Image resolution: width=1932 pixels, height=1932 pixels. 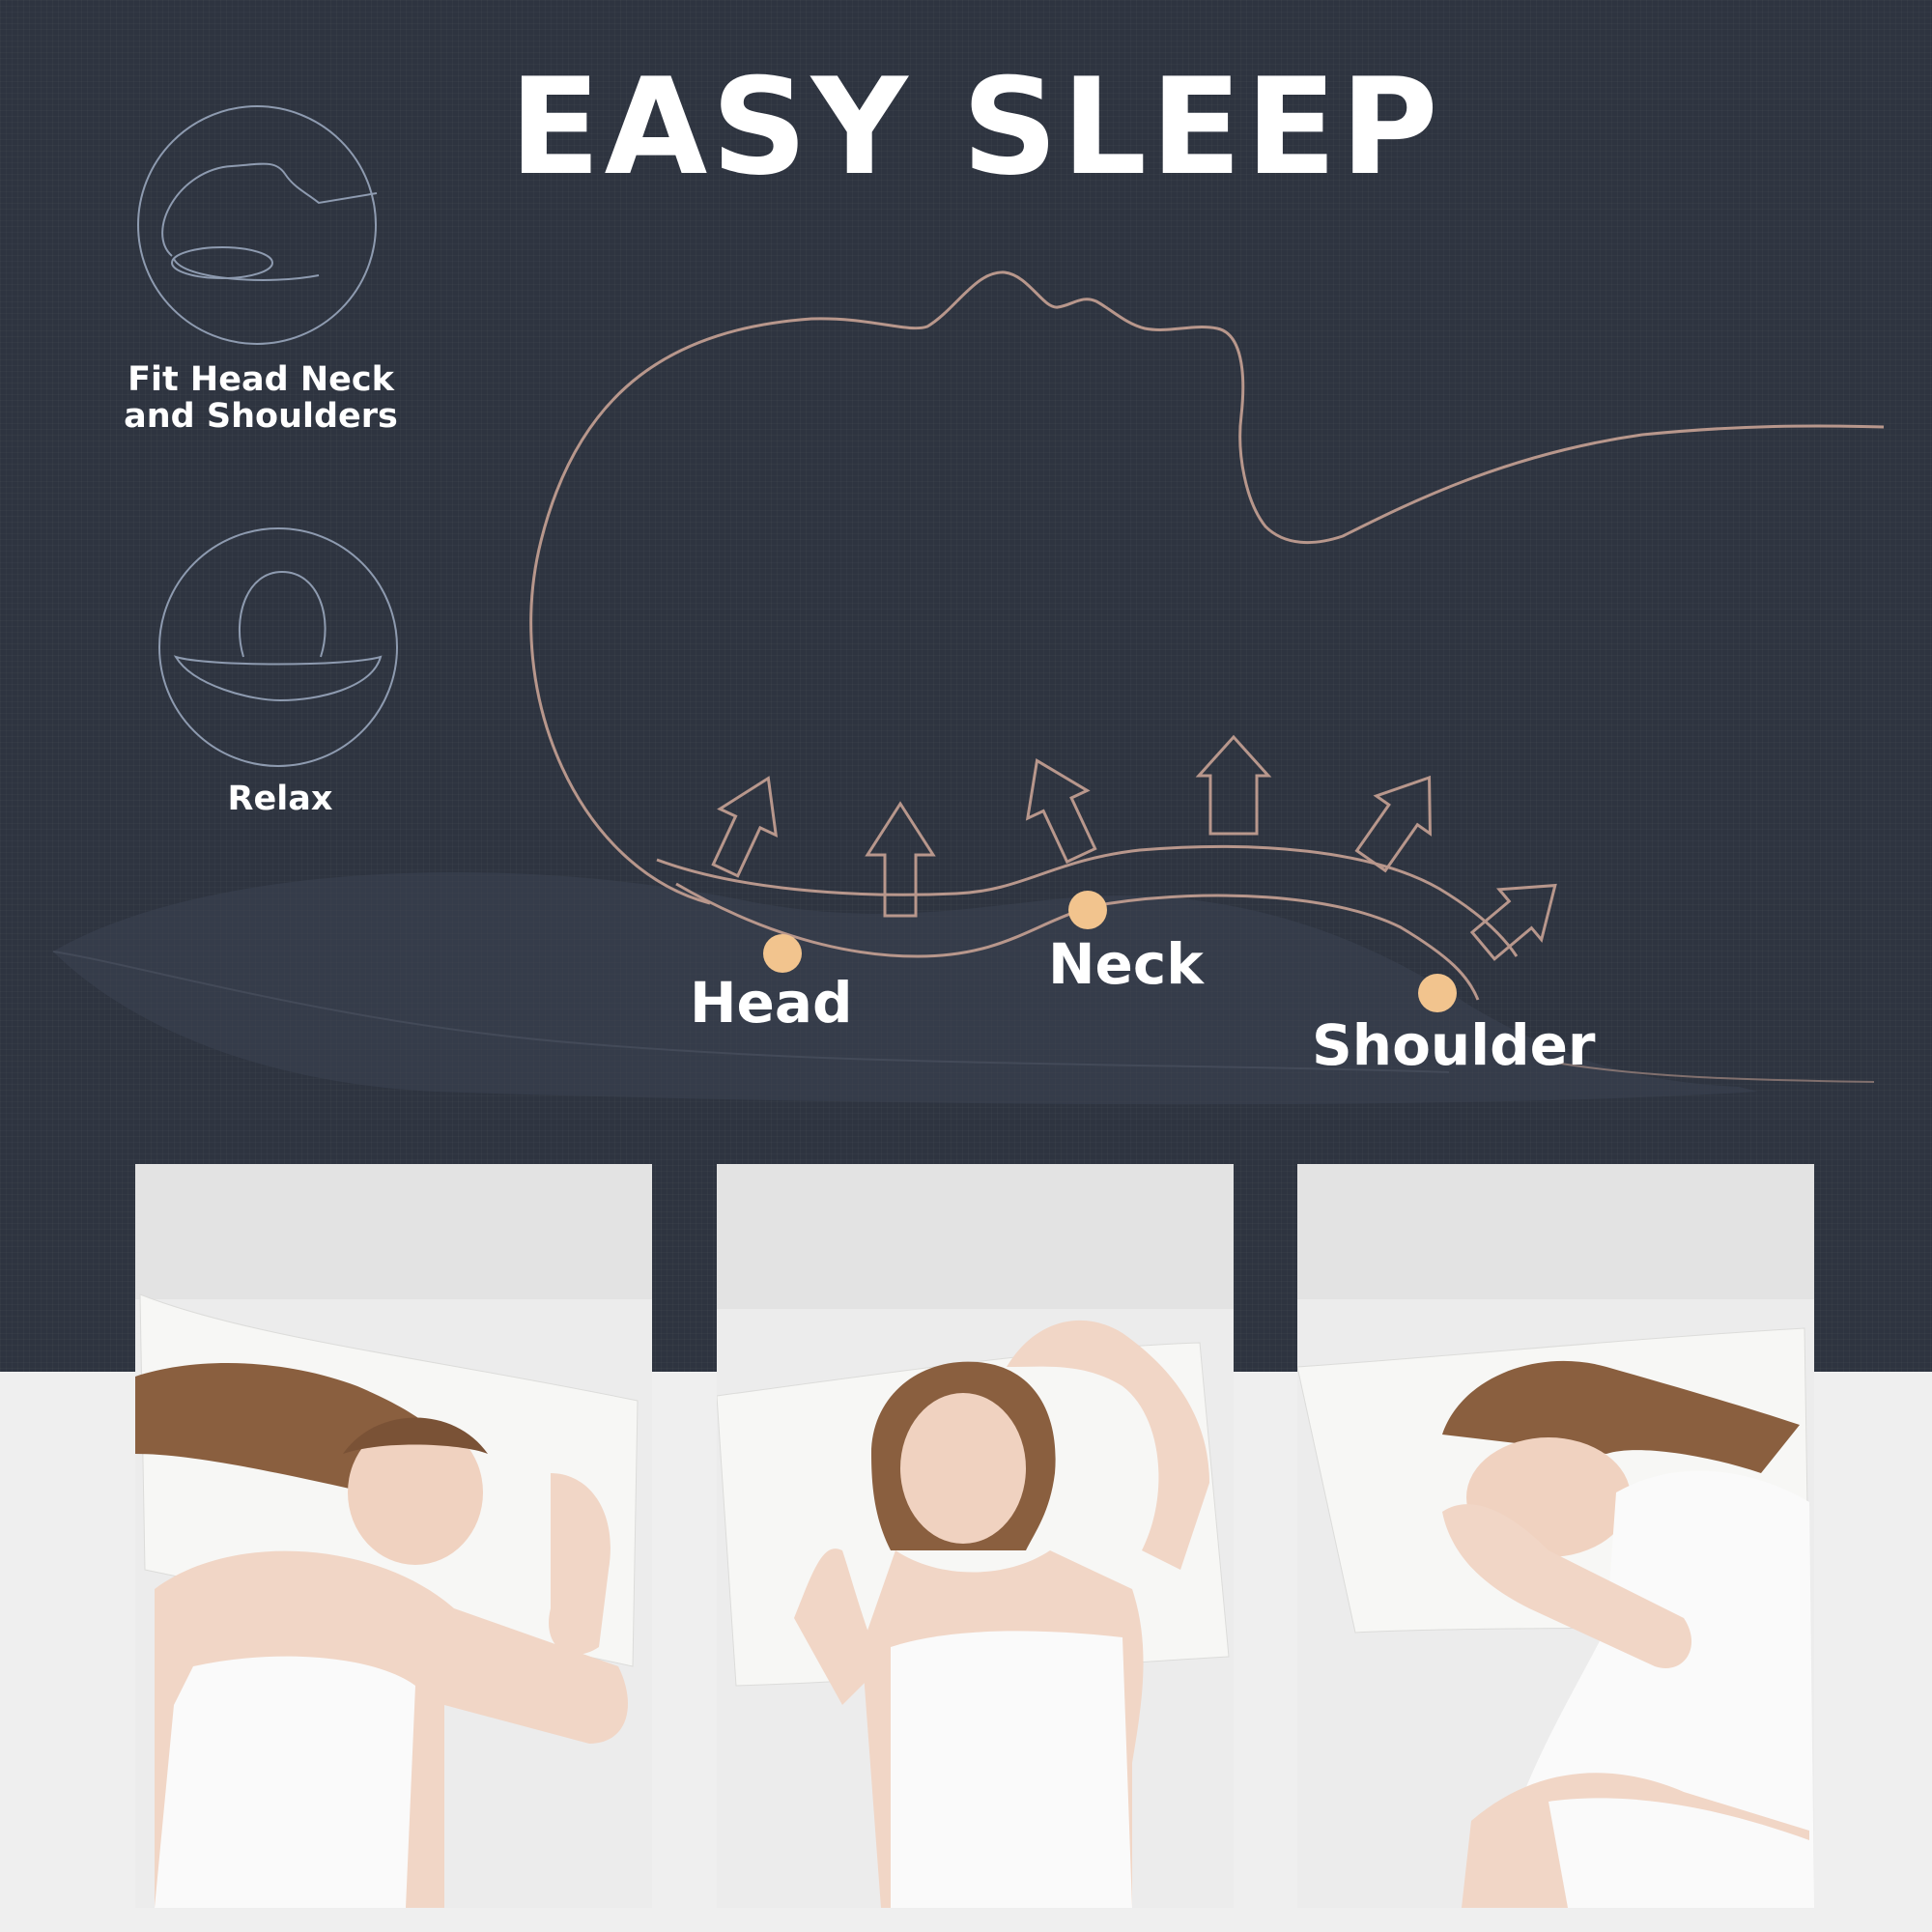 I want to click on head-dot, so click(x=782, y=953).